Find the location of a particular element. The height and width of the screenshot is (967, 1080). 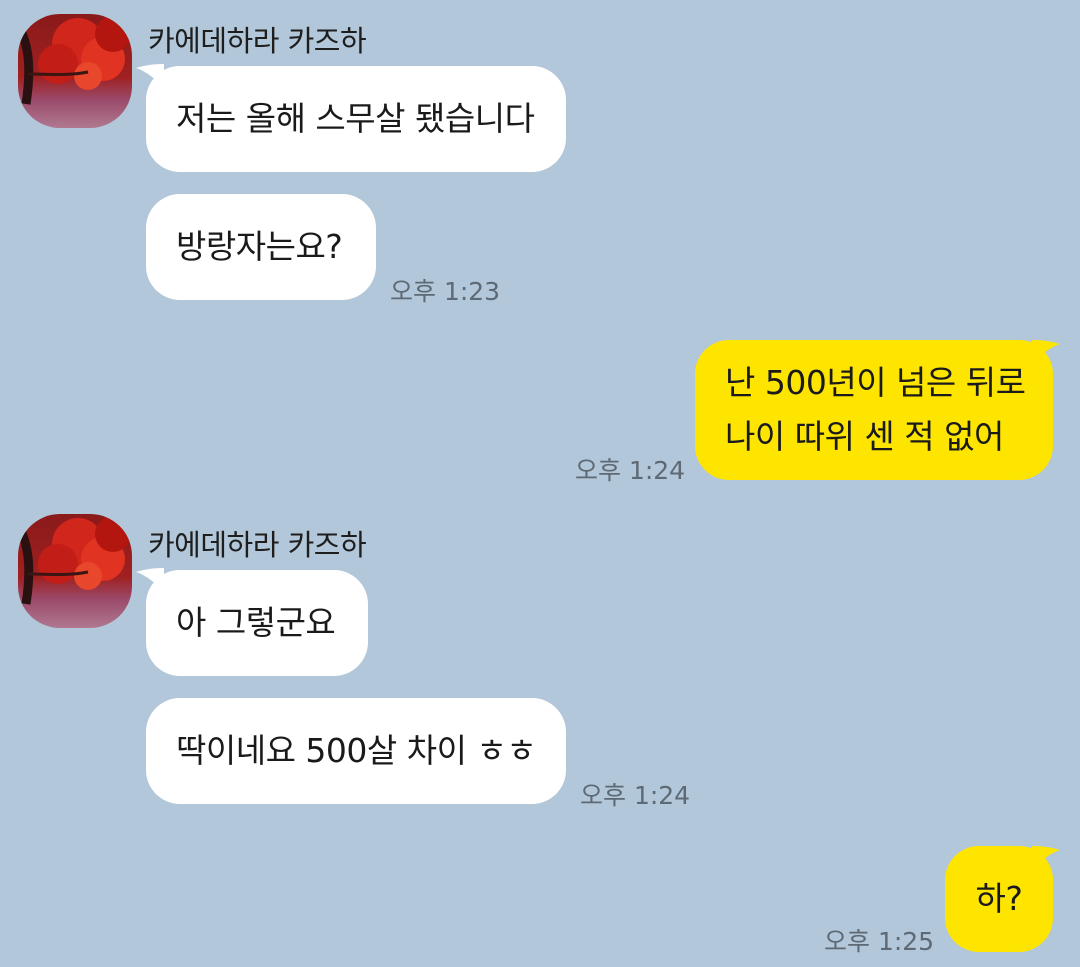

incoming-message-bubble: 저는 올해 스무살 됐습니다 is located at coordinates (356, 119).